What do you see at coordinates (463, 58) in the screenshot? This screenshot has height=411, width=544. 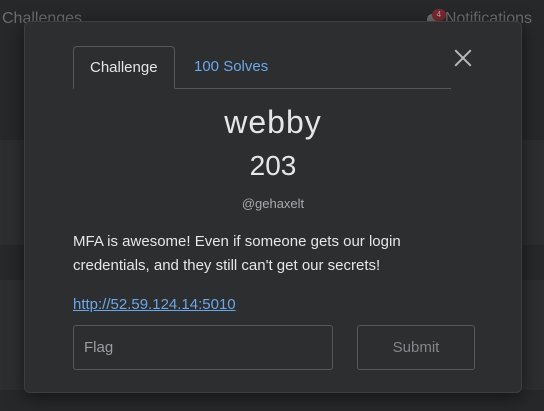 I see `close-icon` at bounding box center [463, 58].